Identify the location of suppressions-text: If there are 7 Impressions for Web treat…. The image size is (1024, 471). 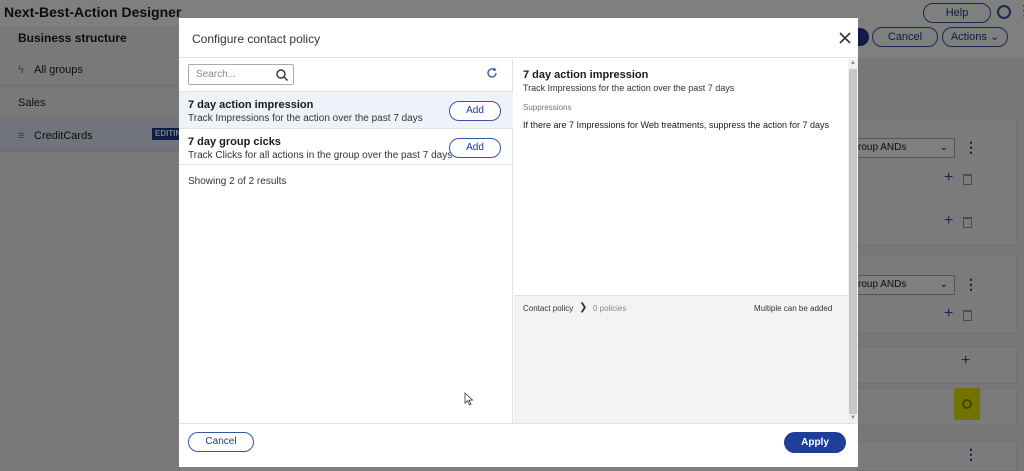
(676, 125).